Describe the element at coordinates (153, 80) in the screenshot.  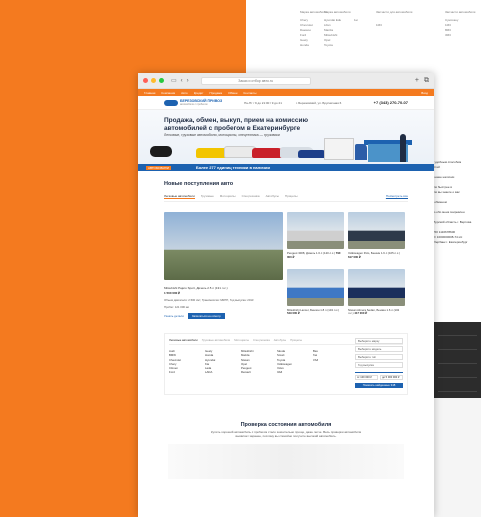
I see `minimize-window-button` at that location.